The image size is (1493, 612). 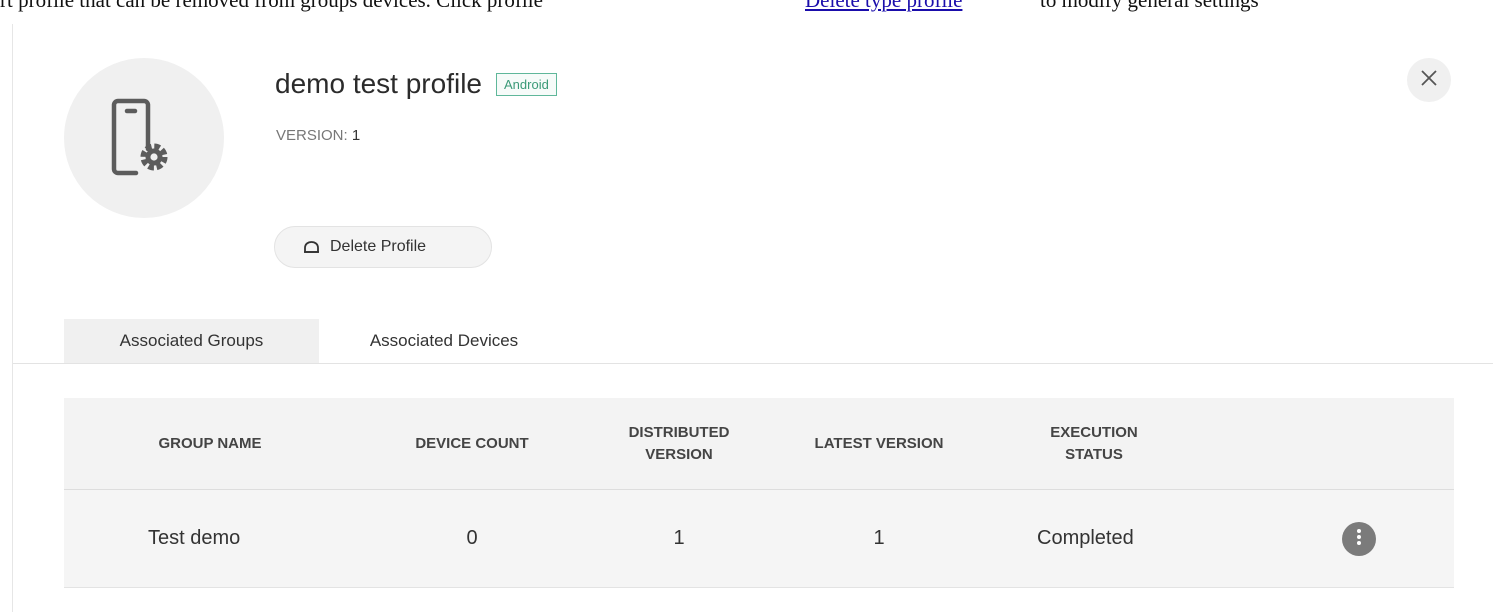 What do you see at coordinates (472, 538) in the screenshot?
I see `cell-device-count: 0` at bounding box center [472, 538].